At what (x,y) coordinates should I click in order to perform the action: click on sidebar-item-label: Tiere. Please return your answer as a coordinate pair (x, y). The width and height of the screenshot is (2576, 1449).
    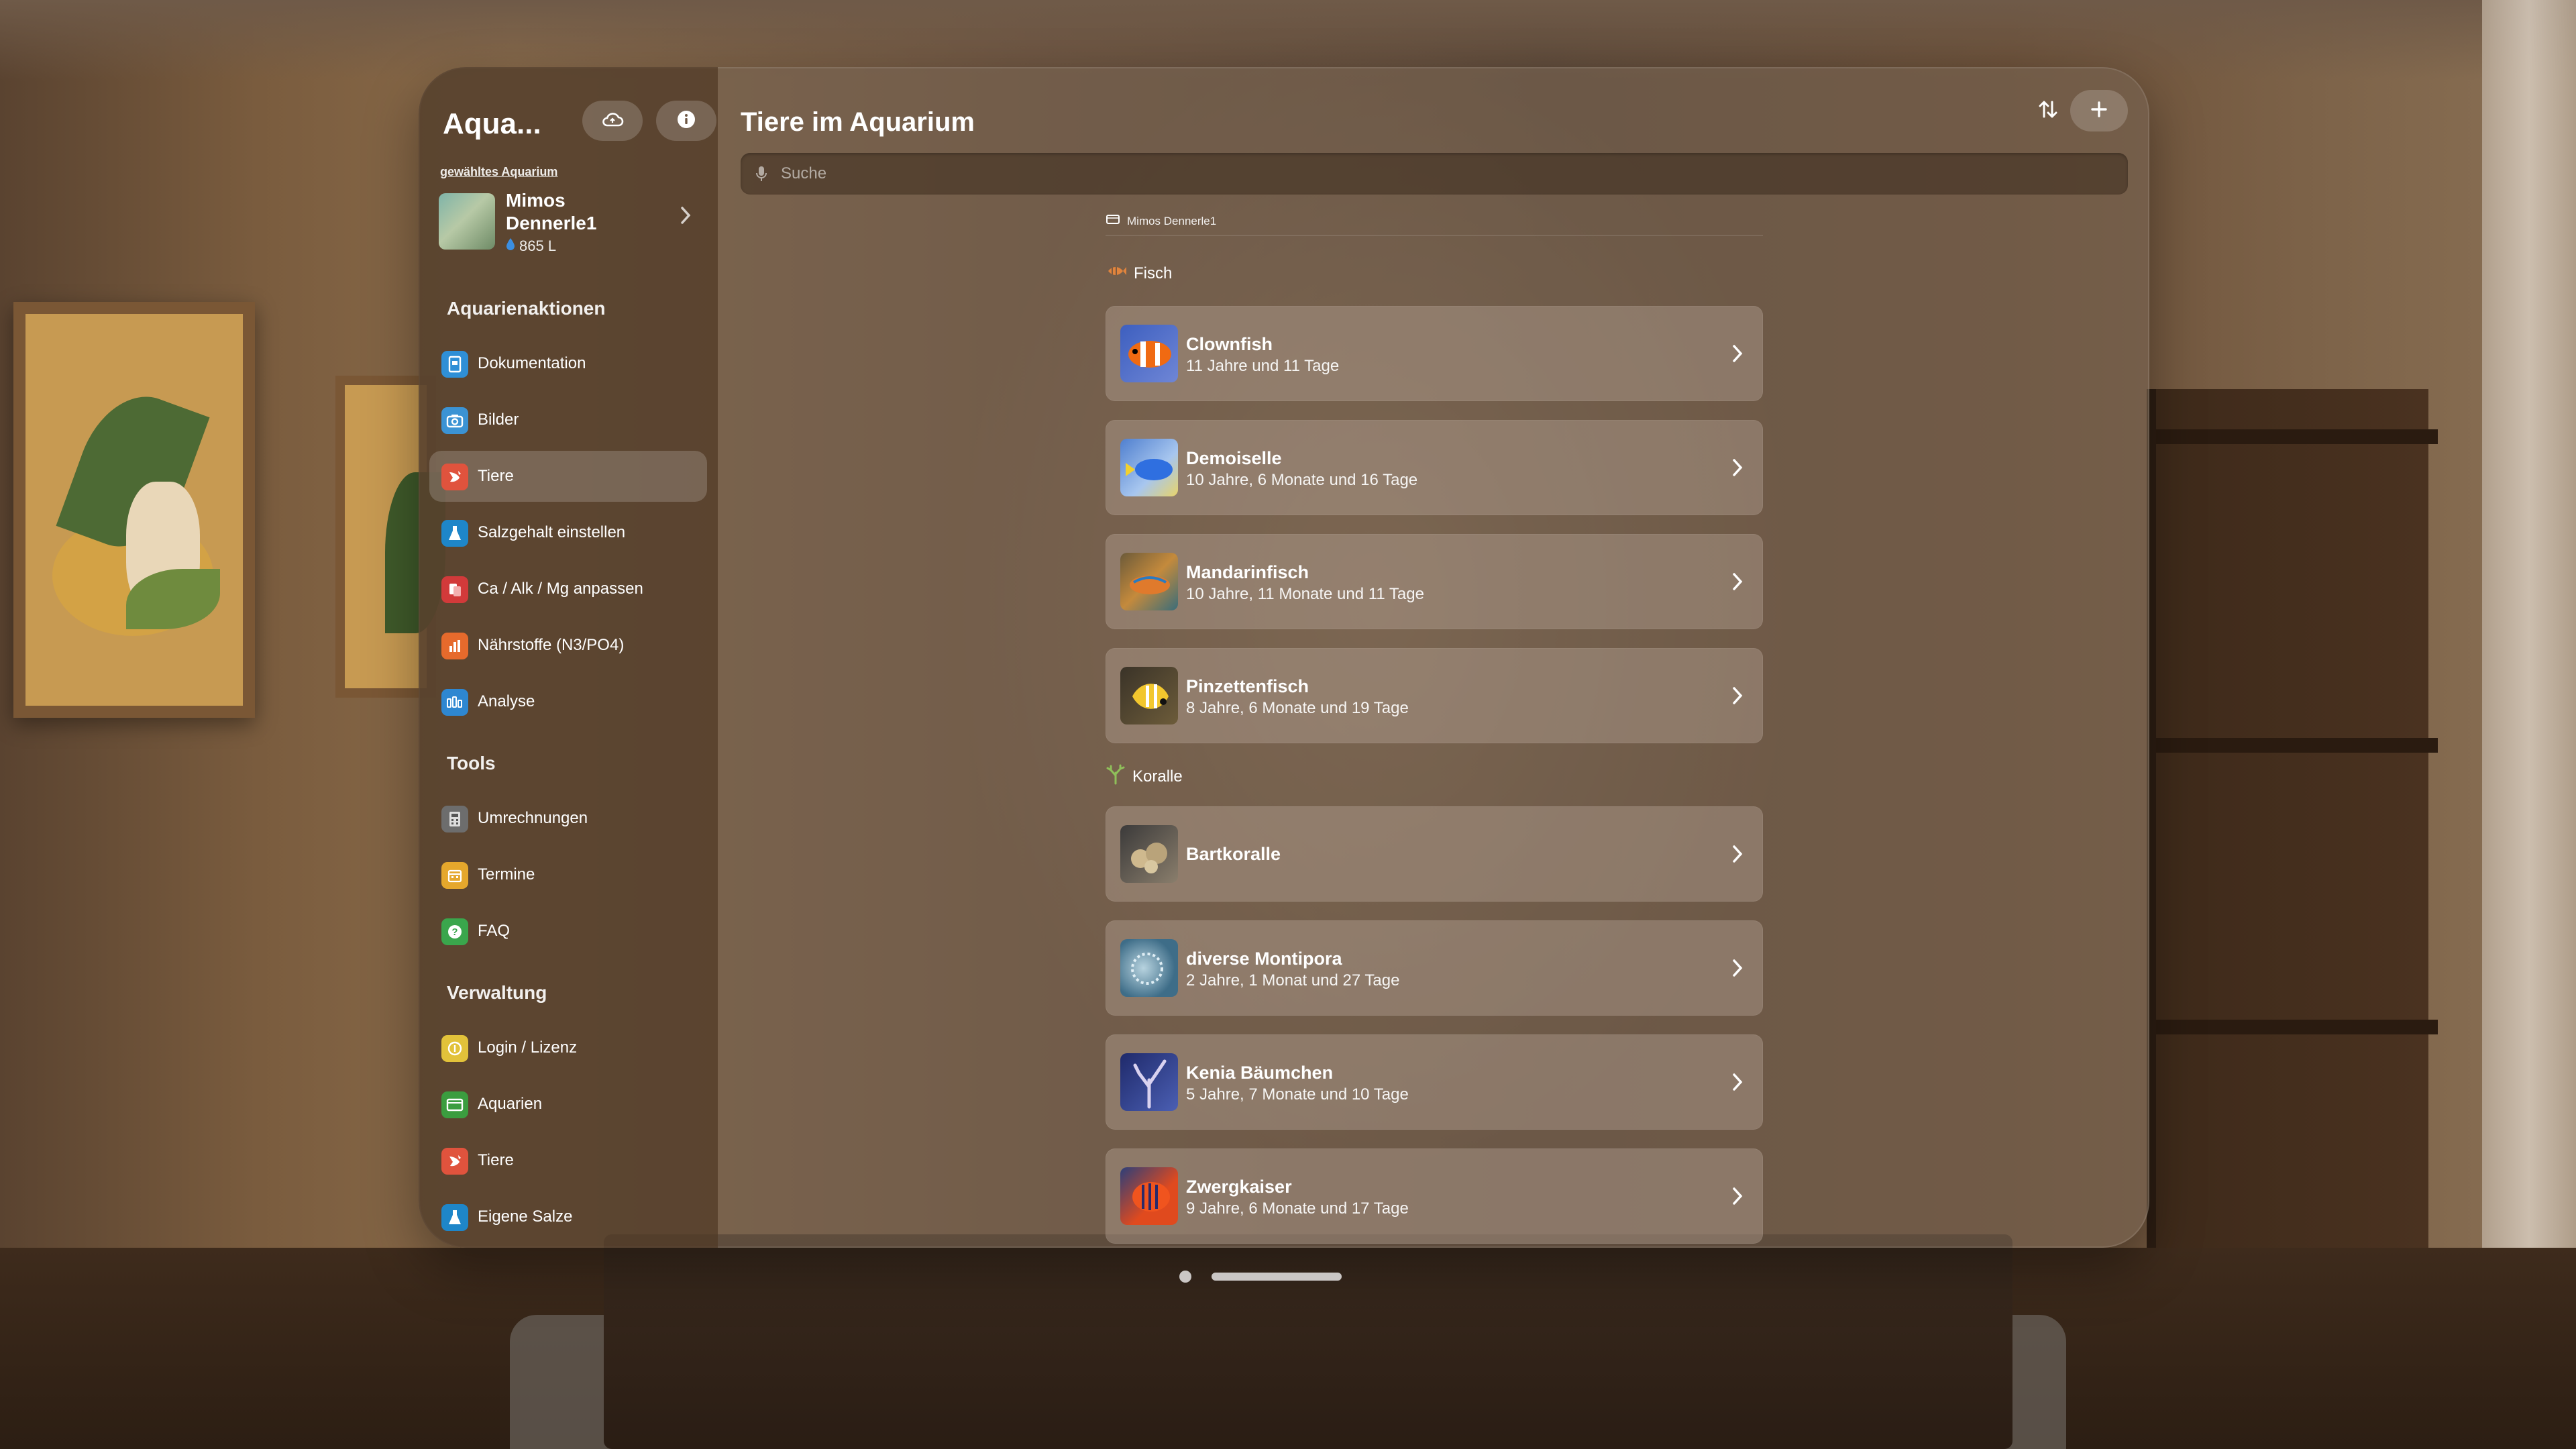
    Looking at the image, I should click on (496, 476).